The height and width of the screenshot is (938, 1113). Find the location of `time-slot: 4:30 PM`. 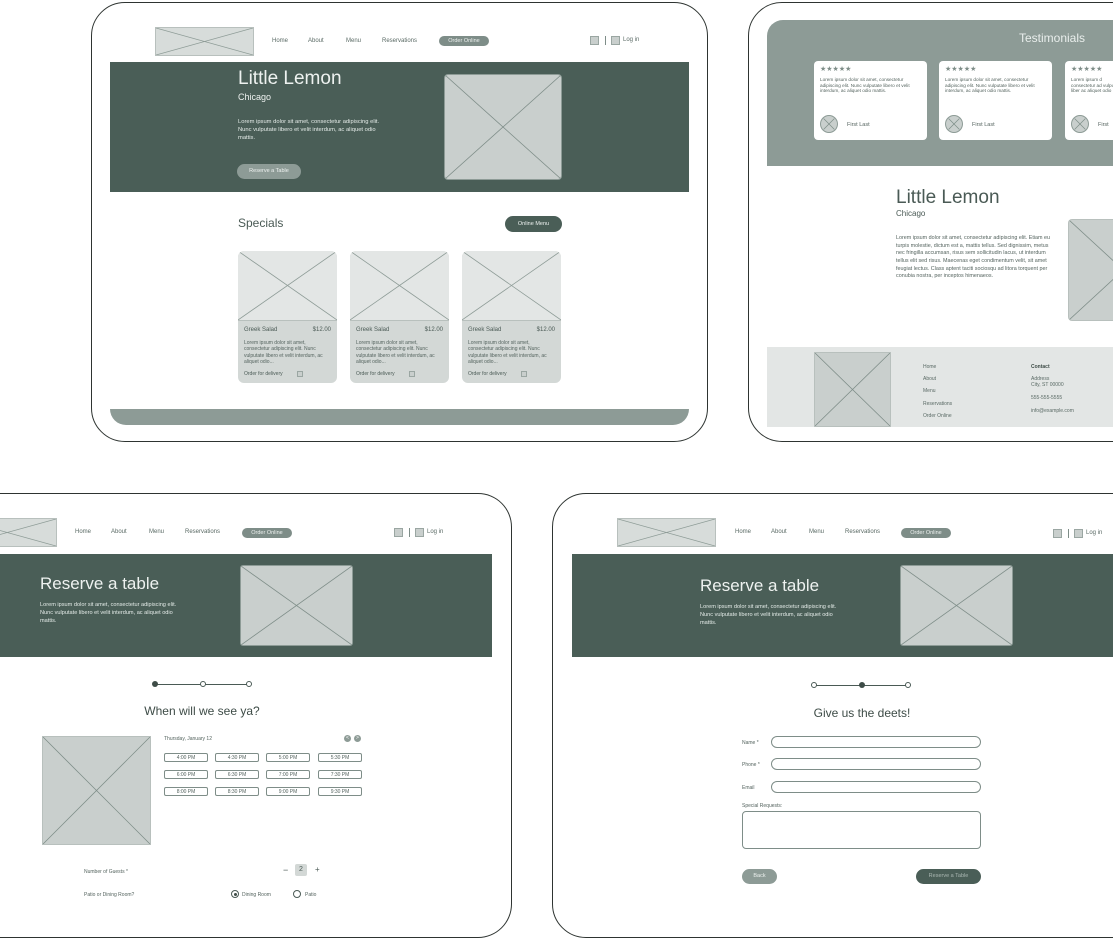

time-slot: 4:30 PM is located at coordinates (237, 757).